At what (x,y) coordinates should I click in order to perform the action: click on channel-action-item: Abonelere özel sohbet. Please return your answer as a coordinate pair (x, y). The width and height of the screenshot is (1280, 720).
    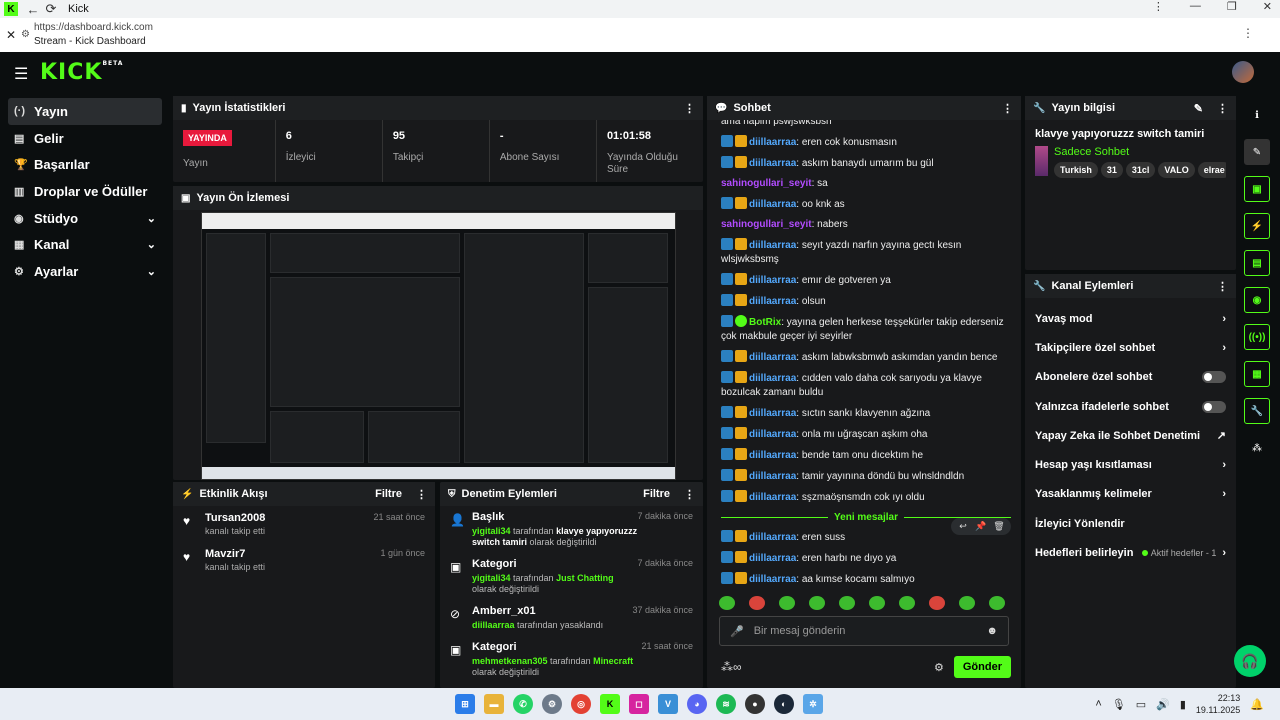
    Looking at the image, I should click on (1130, 377).